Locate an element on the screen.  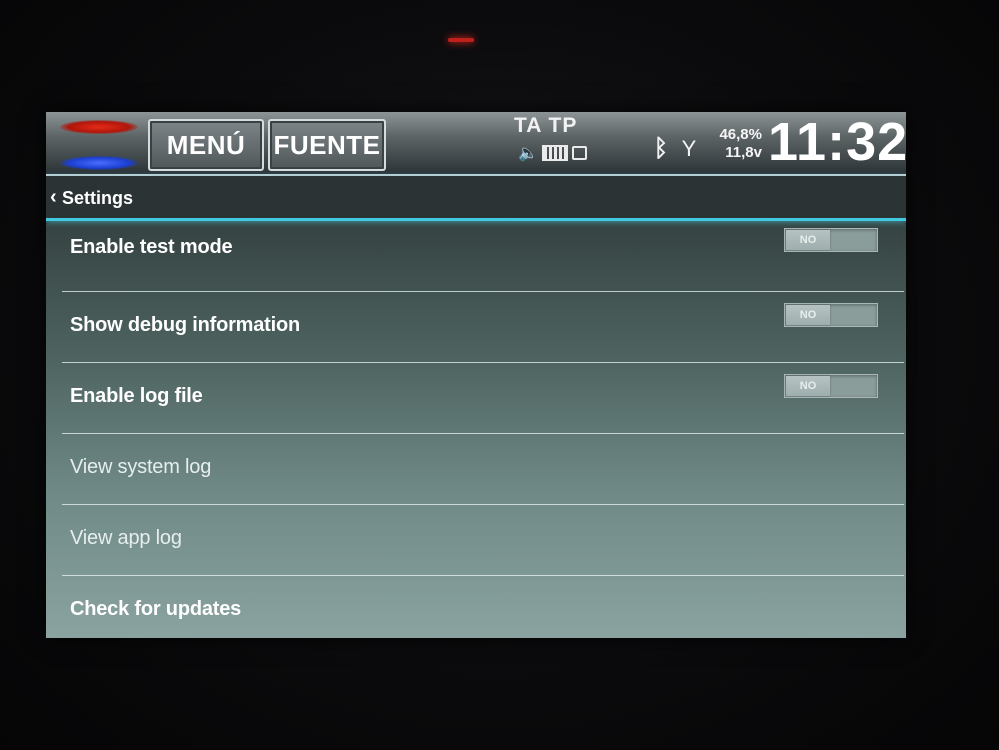
setting-enable-log-file: Enable log file NO is located at coordinates (483, 398).